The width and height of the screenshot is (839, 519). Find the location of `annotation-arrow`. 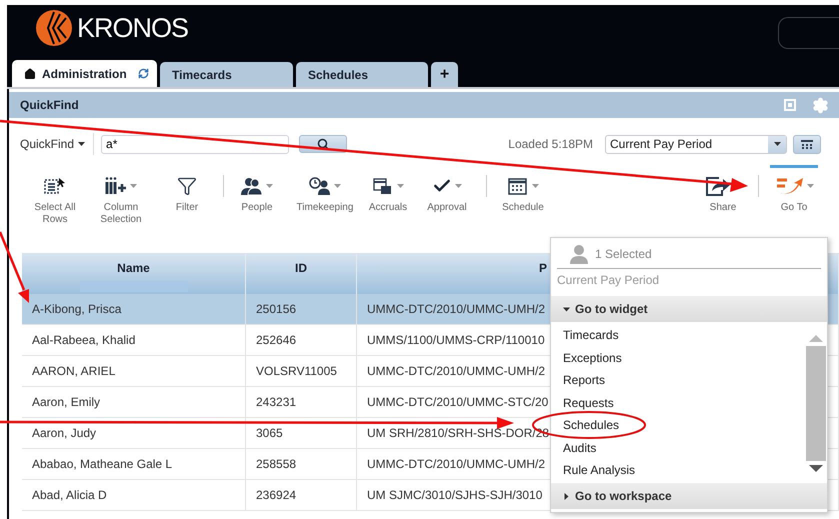

annotation-arrow is located at coordinates (14, 267).